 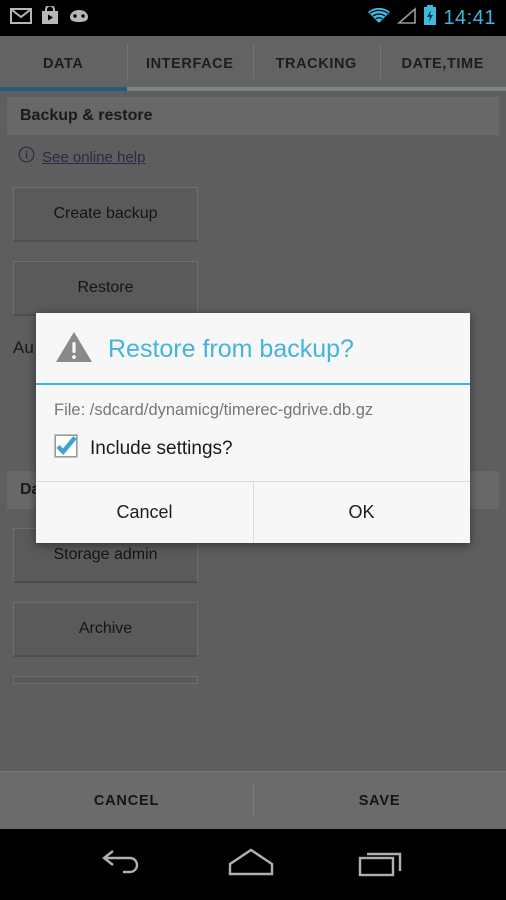 I want to click on info-circle-icon, so click(x=26, y=157).